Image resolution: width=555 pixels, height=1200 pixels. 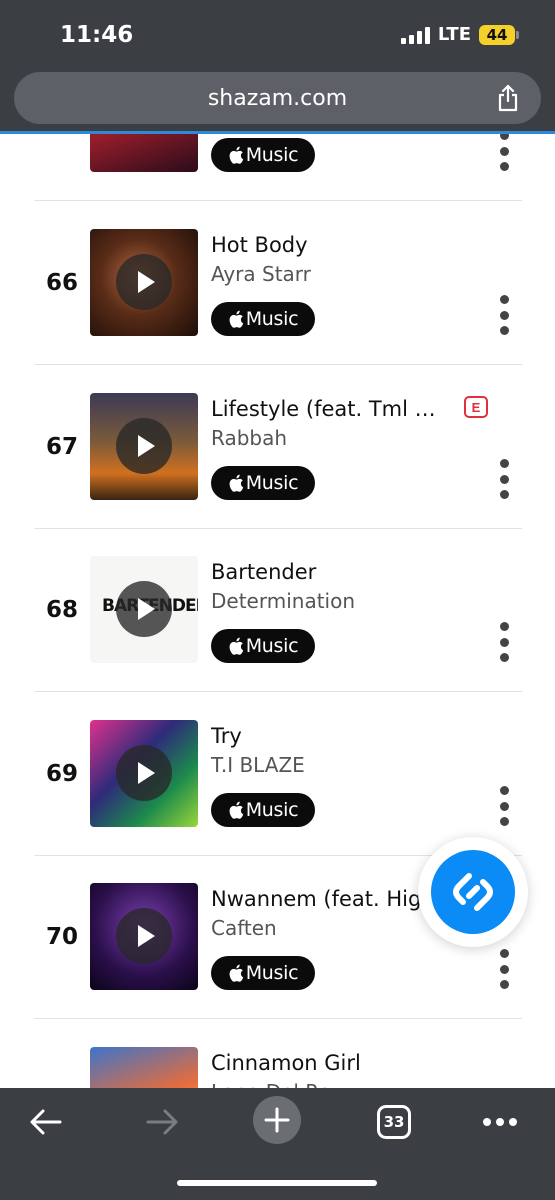 I want to click on track-rank: 70, so click(x=61, y=937).